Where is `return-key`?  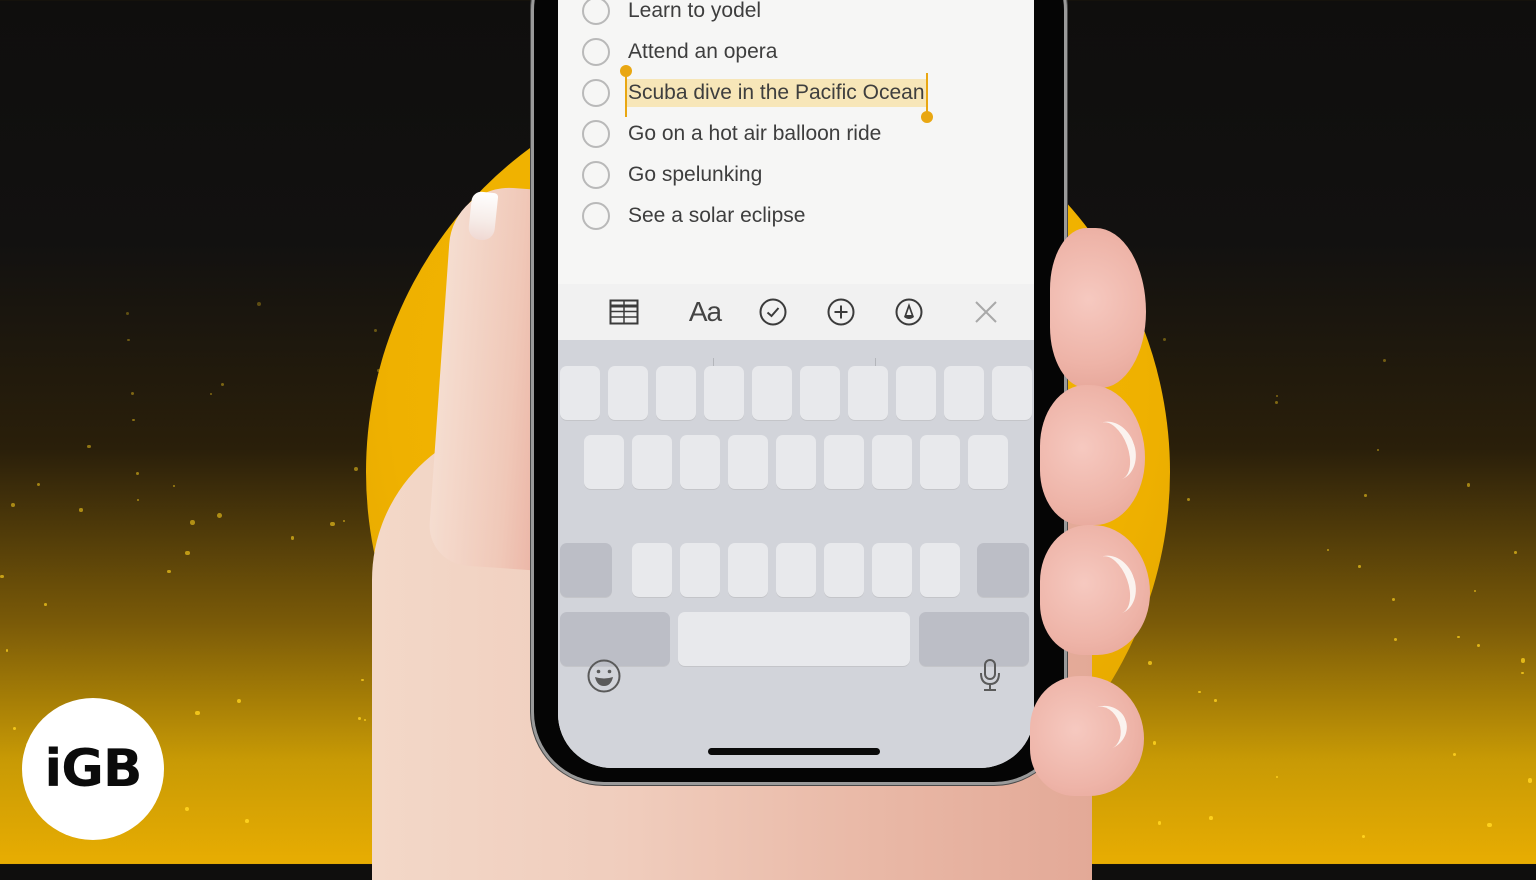 return-key is located at coordinates (974, 639).